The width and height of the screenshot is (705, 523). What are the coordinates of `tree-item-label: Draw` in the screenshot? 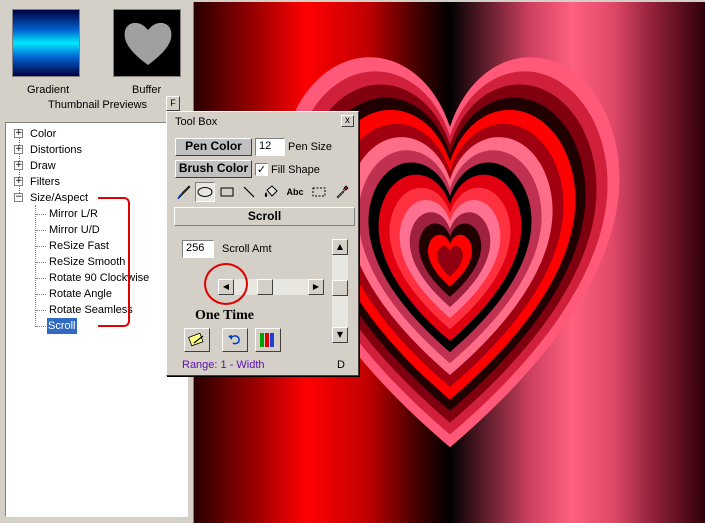 It's located at (43, 166).